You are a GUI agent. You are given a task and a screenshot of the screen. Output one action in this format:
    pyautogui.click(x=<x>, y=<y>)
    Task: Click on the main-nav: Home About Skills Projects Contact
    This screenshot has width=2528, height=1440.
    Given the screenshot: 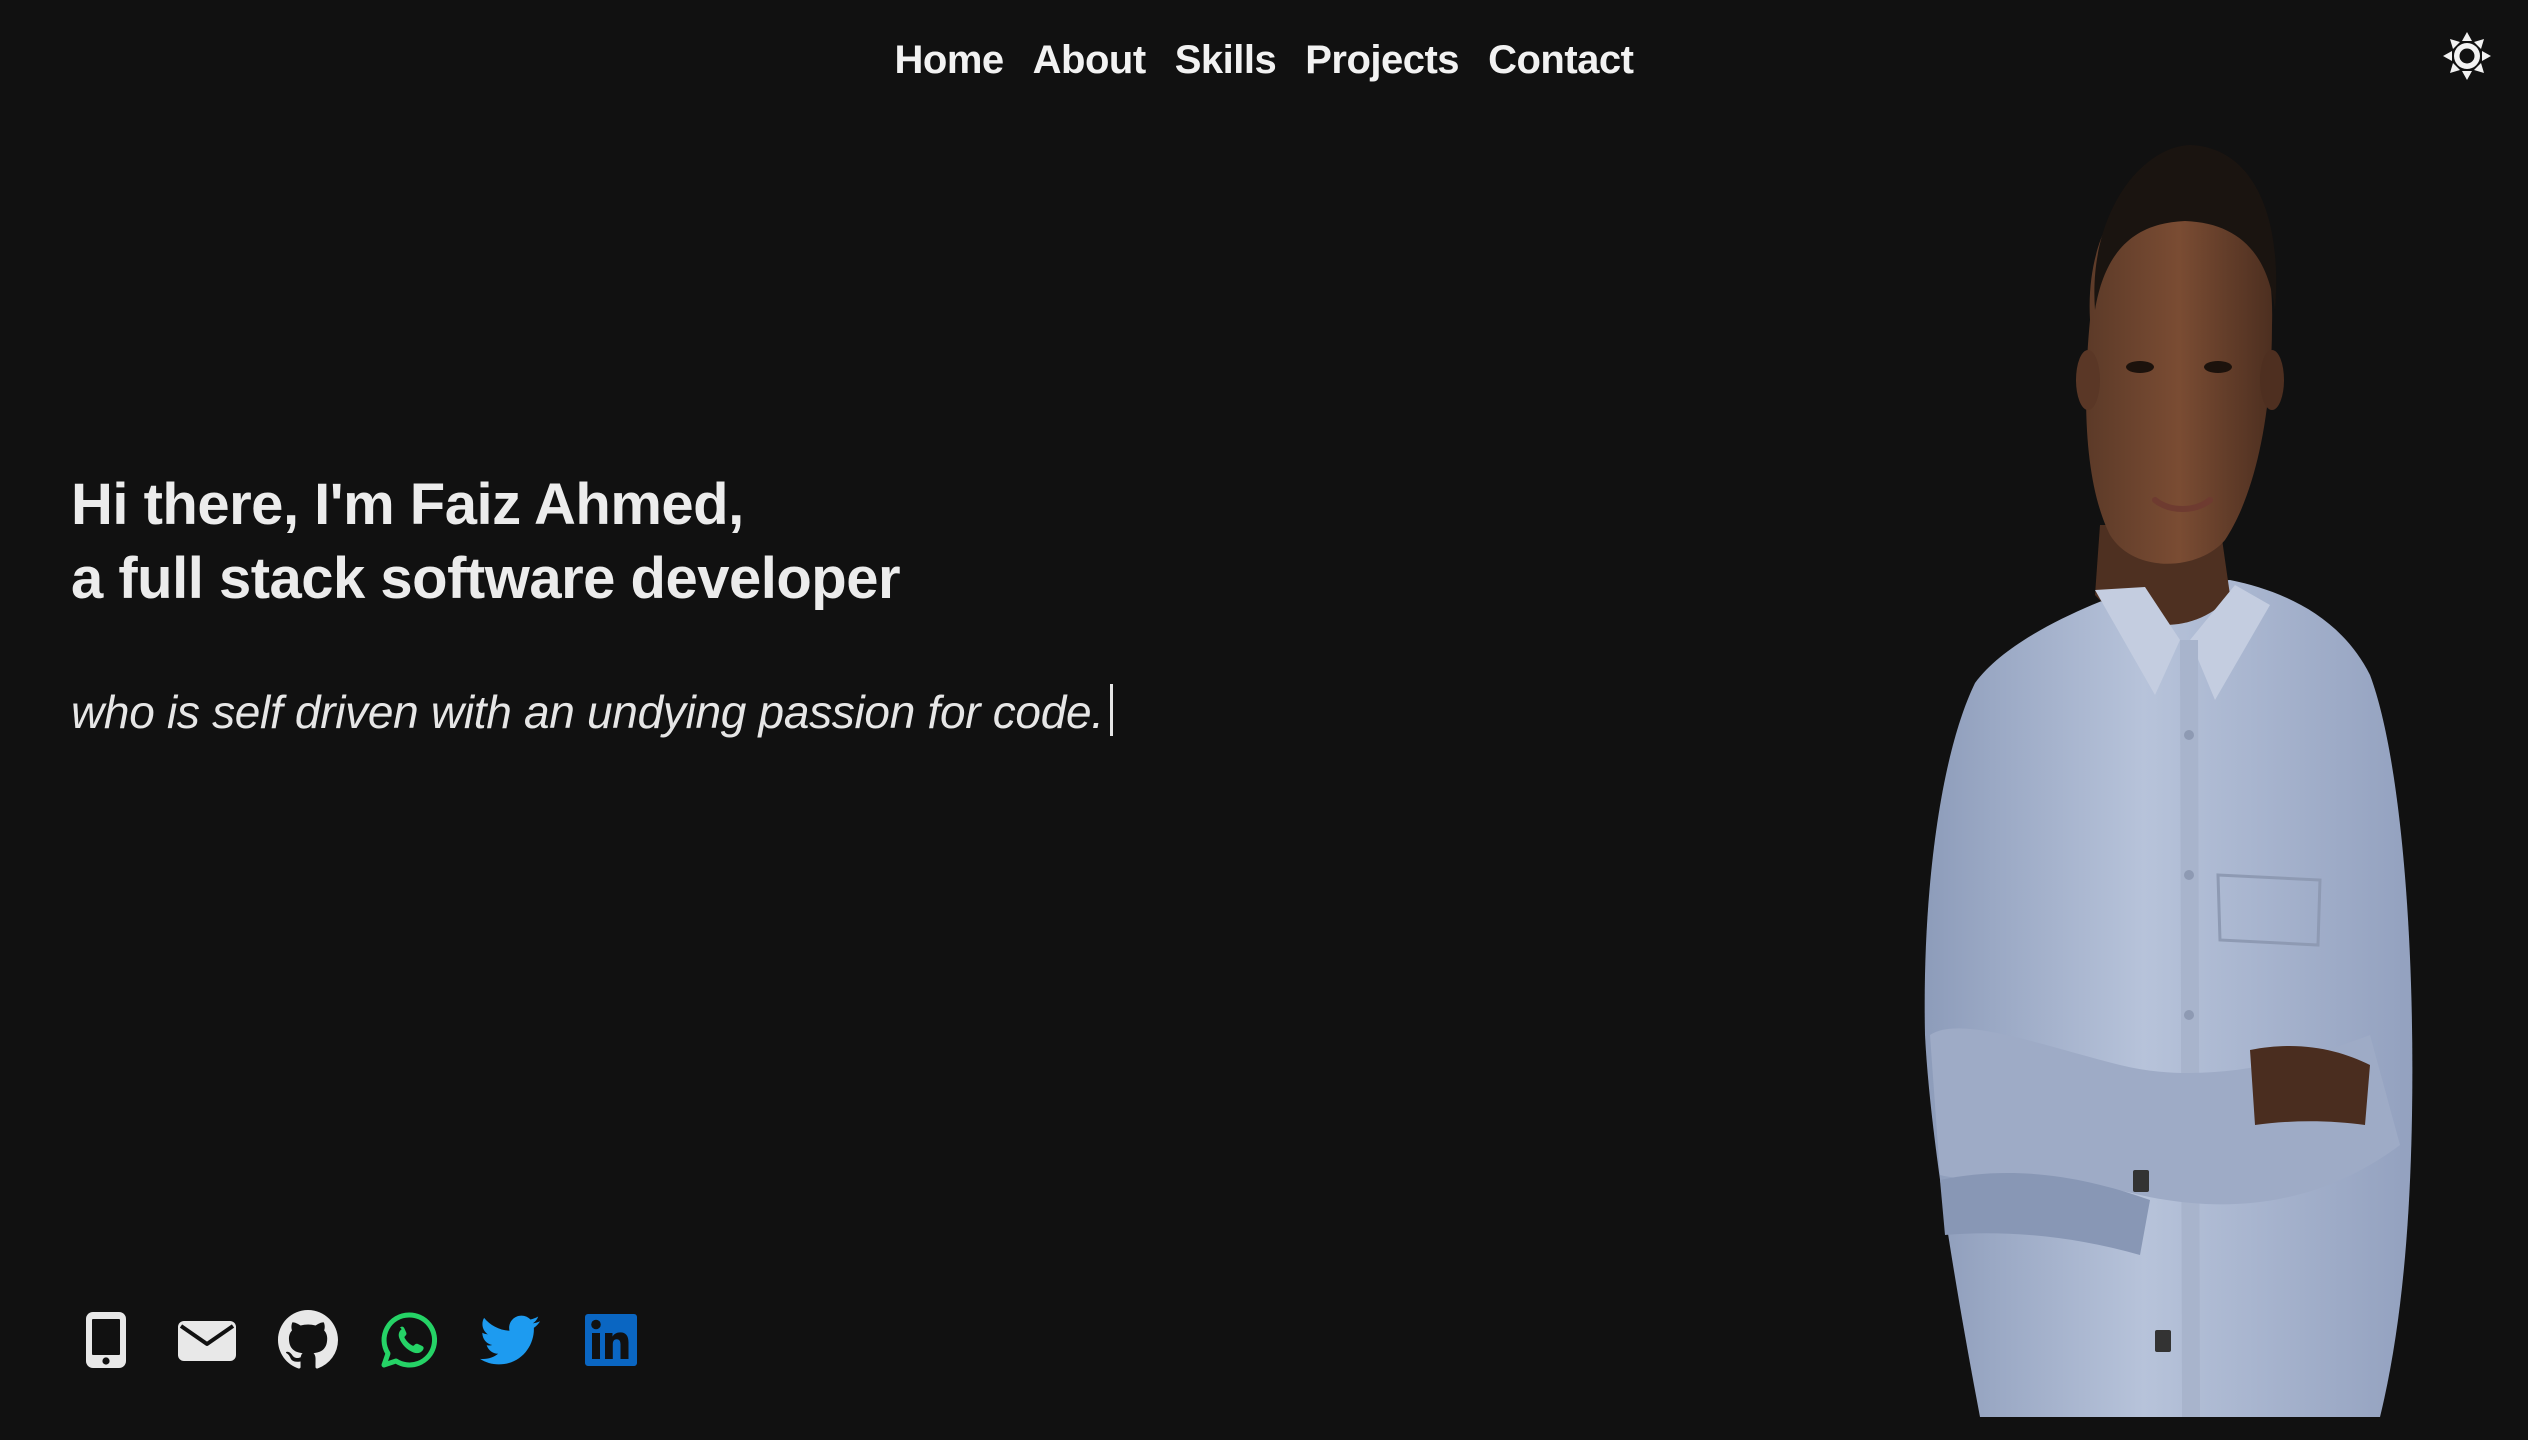 What is the action you would take?
    pyautogui.click(x=1264, y=60)
    